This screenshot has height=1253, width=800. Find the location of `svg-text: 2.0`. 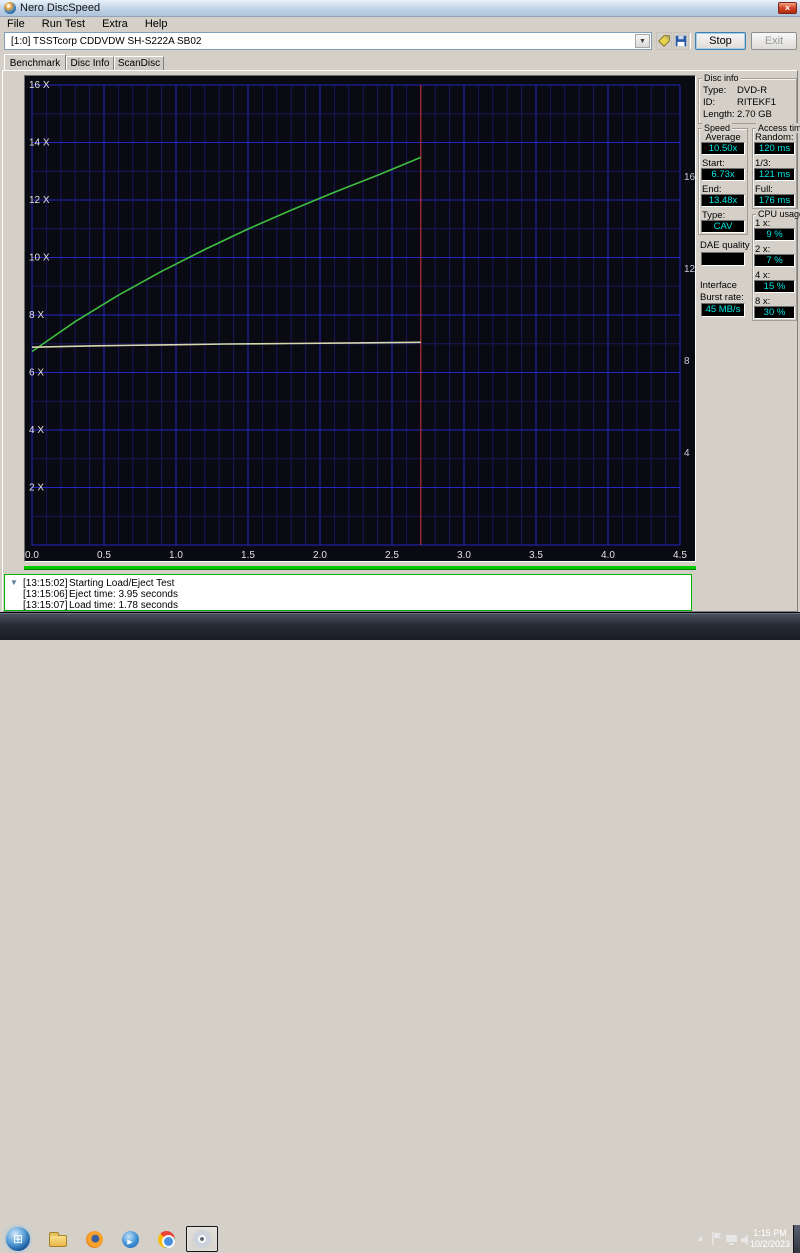

svg-text: 2.0 is located at coordinates (320, 555).